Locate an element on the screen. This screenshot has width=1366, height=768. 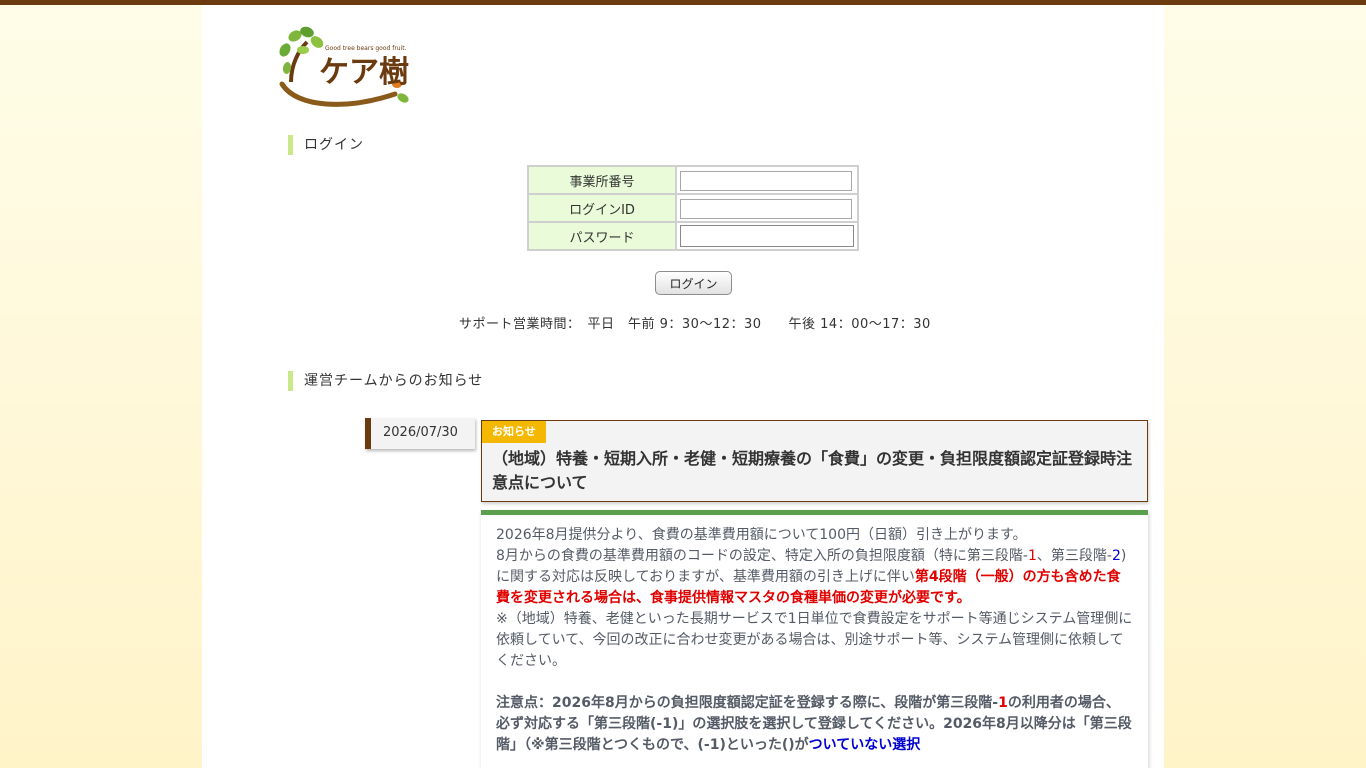
password-row: パスワード is located at coordinates (693, 236).